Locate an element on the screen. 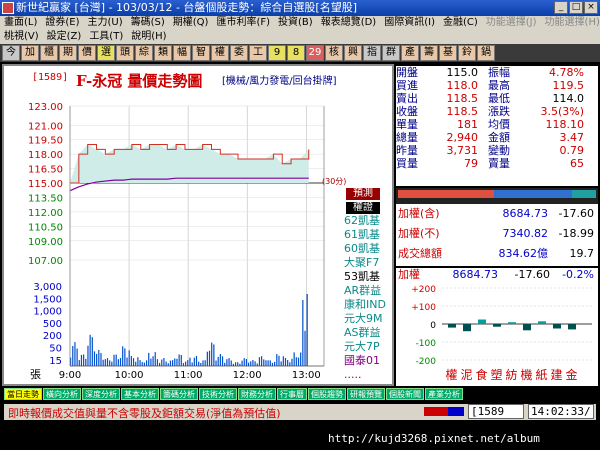 Image resolution: width=600 pixels, height=450 pixels. toolbar-button: 基 is located at coordinates (448, 53).